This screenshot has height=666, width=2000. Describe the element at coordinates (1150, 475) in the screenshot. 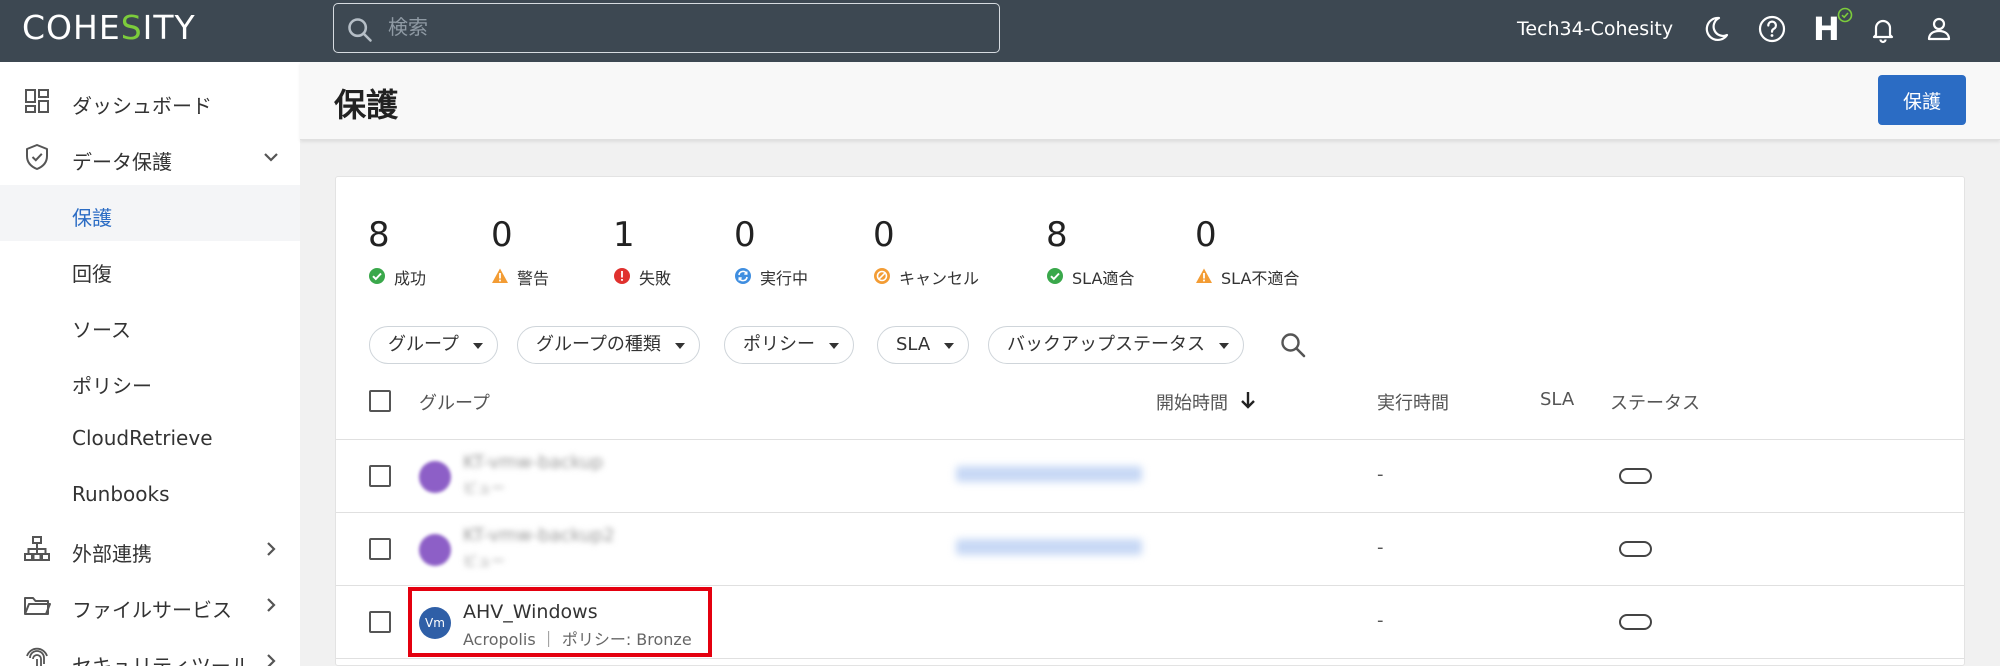

I see `table-row: KT-vmw-backup ビュー -` at that location.